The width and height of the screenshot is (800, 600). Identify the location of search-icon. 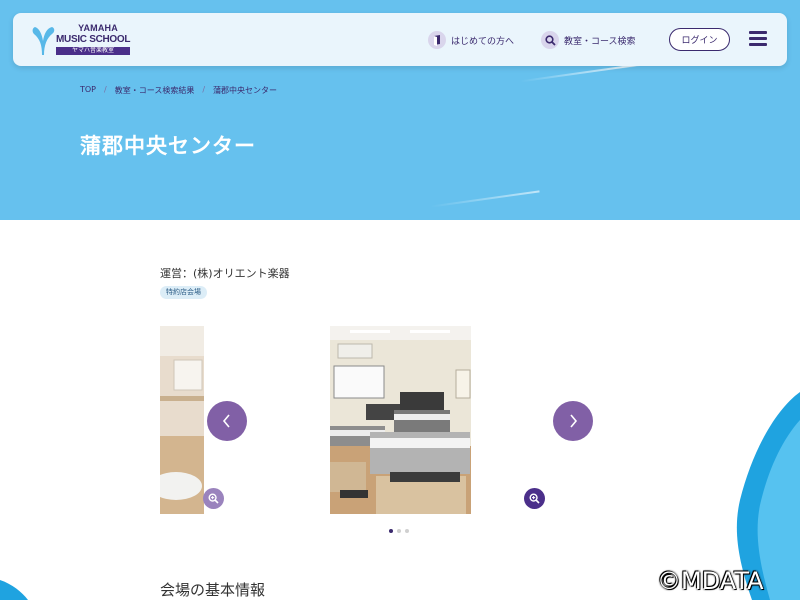
(550, 40).